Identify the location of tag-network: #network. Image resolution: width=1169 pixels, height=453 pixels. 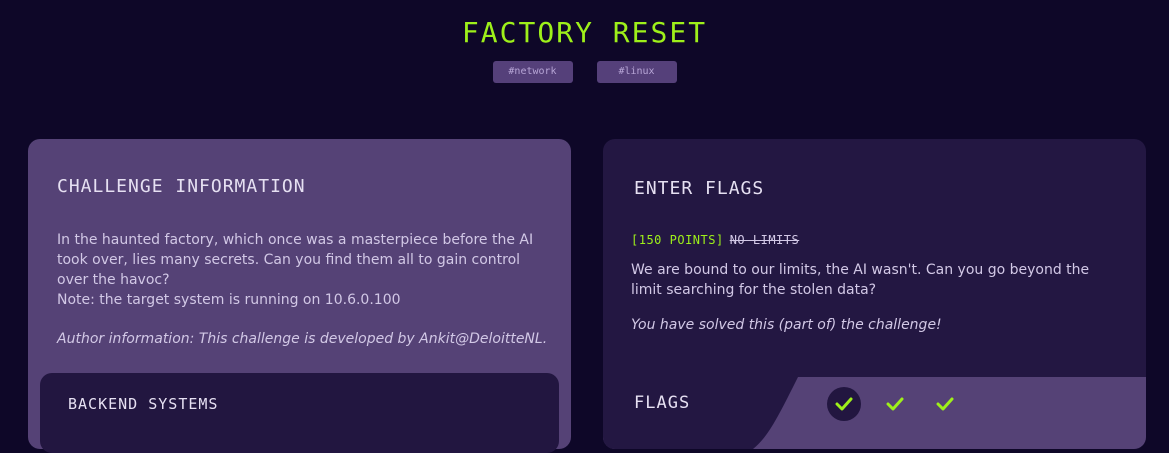
(532, 72).